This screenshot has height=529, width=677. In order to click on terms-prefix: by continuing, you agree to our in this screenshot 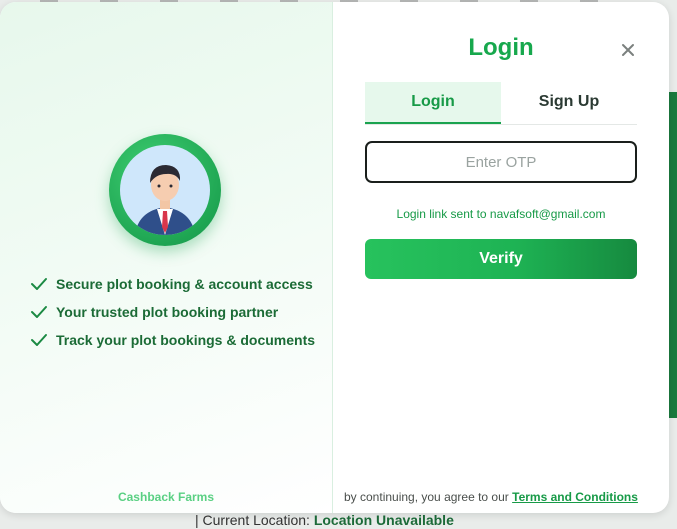, I will do `click(426, 497)`.